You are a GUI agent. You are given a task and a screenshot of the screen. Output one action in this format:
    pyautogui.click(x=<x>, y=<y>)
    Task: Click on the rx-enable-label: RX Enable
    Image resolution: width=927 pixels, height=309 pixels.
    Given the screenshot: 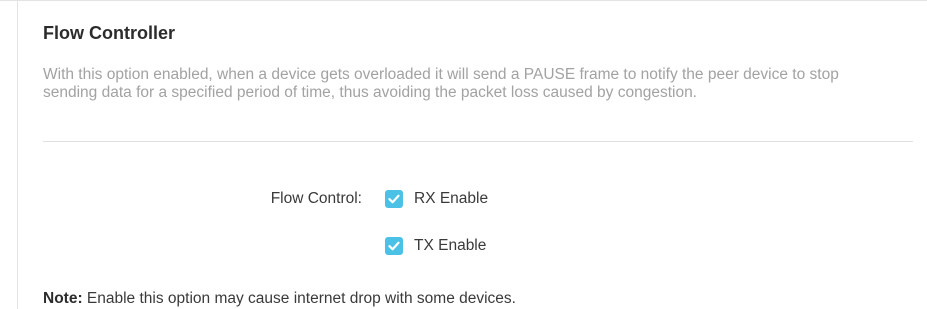 What is the action you would take?
    pyautogui.click(x=451, y=198)
    